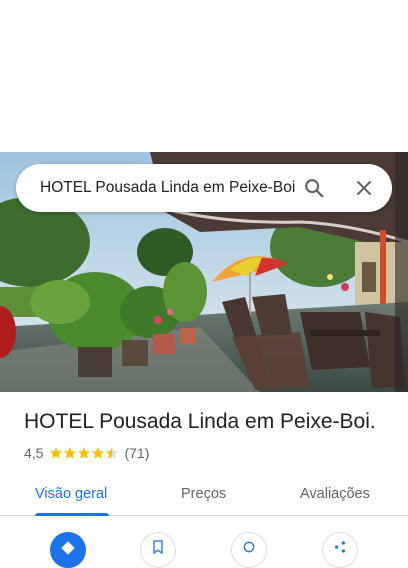  What do you see at coordinates (200, 421) in the screenshot?
I see `place-title: HOTEL Pousada Linda em Peixe-Boi.` at bounding box center [200, 421].